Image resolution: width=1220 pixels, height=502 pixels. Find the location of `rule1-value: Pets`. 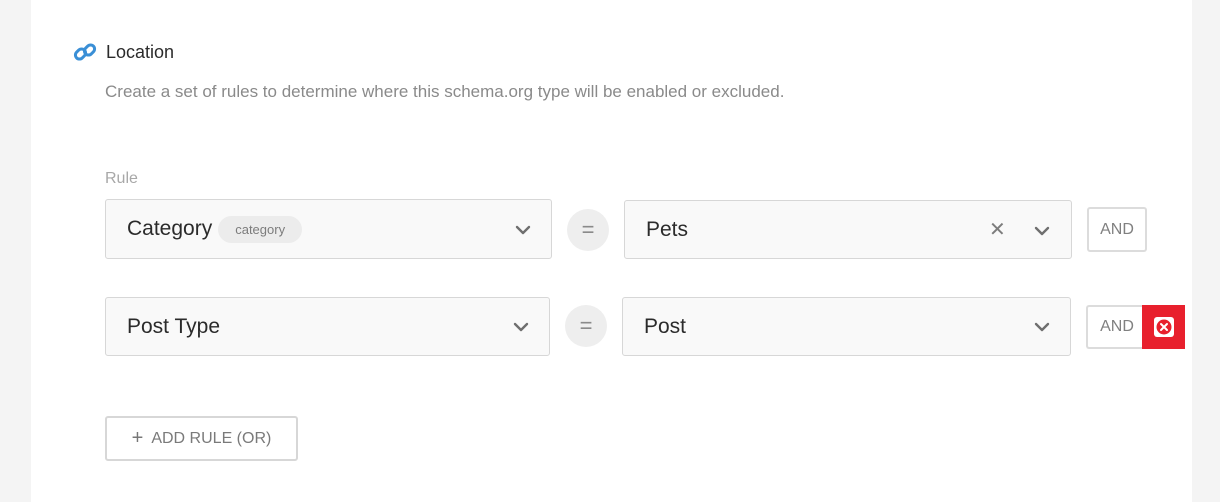

rule1-value: Pets is located at coordinates (667, 229).